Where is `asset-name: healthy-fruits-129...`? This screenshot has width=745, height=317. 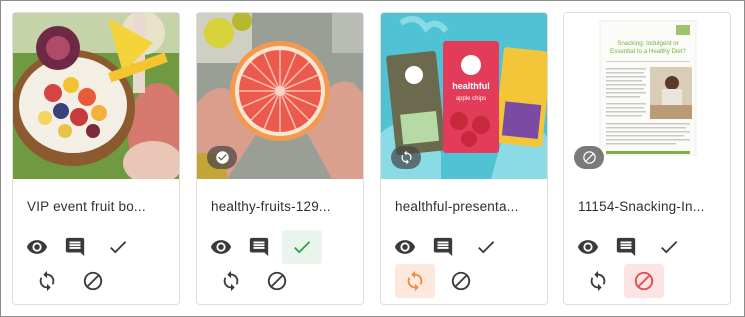 asset-name: healthy-fruits-129... is located at coordinates (271, 206).